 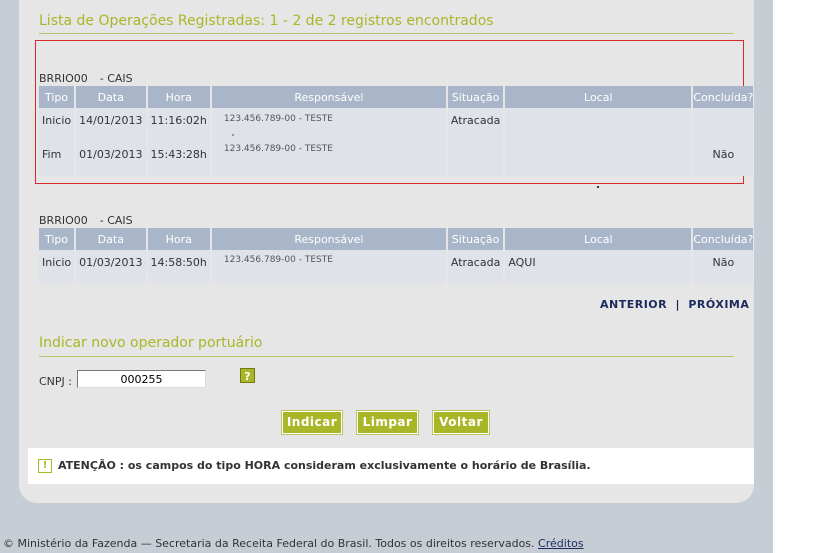 I want to click on help-icon: ?, so click(x=247, y=375).